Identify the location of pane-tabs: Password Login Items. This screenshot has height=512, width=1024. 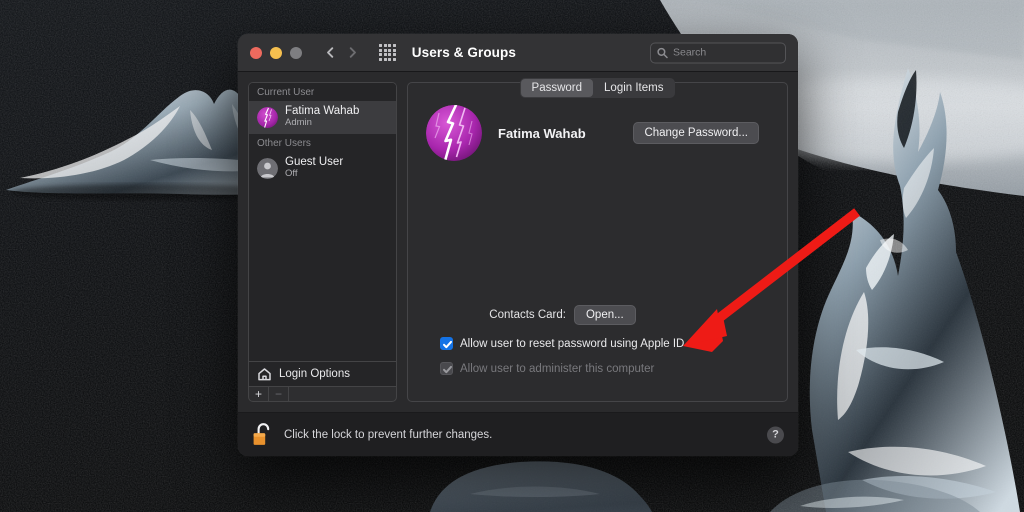
(597, 88).